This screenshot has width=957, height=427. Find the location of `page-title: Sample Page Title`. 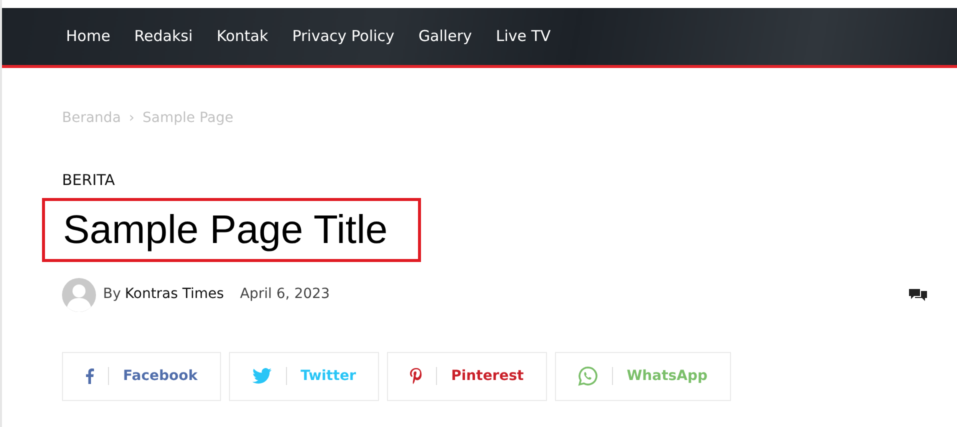

page-title: Sample Page Title is located at coordinates (231, 230).